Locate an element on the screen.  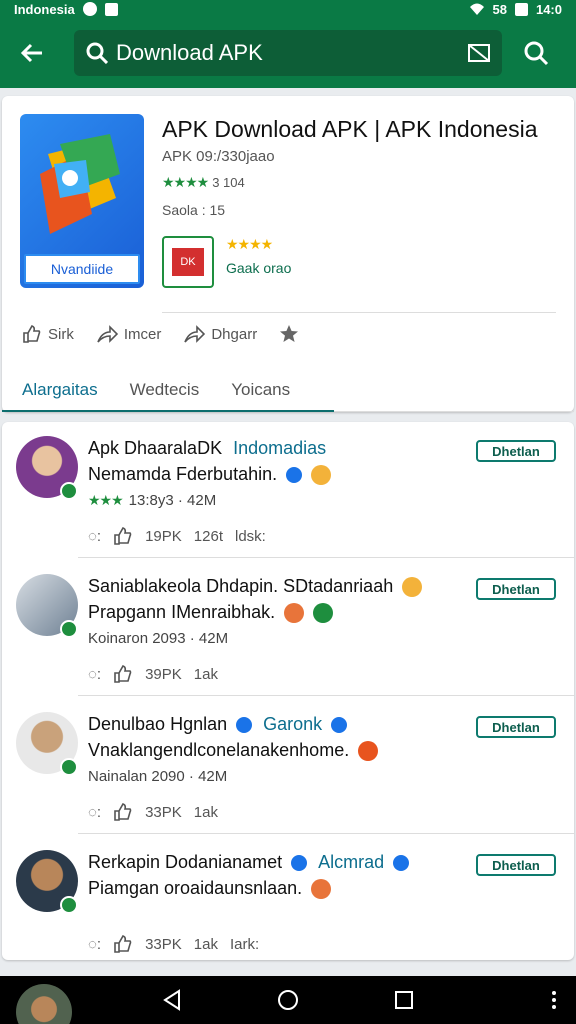
post-text: Vnaklangendlconelanakenhome. is located at coordinates (233, 751).